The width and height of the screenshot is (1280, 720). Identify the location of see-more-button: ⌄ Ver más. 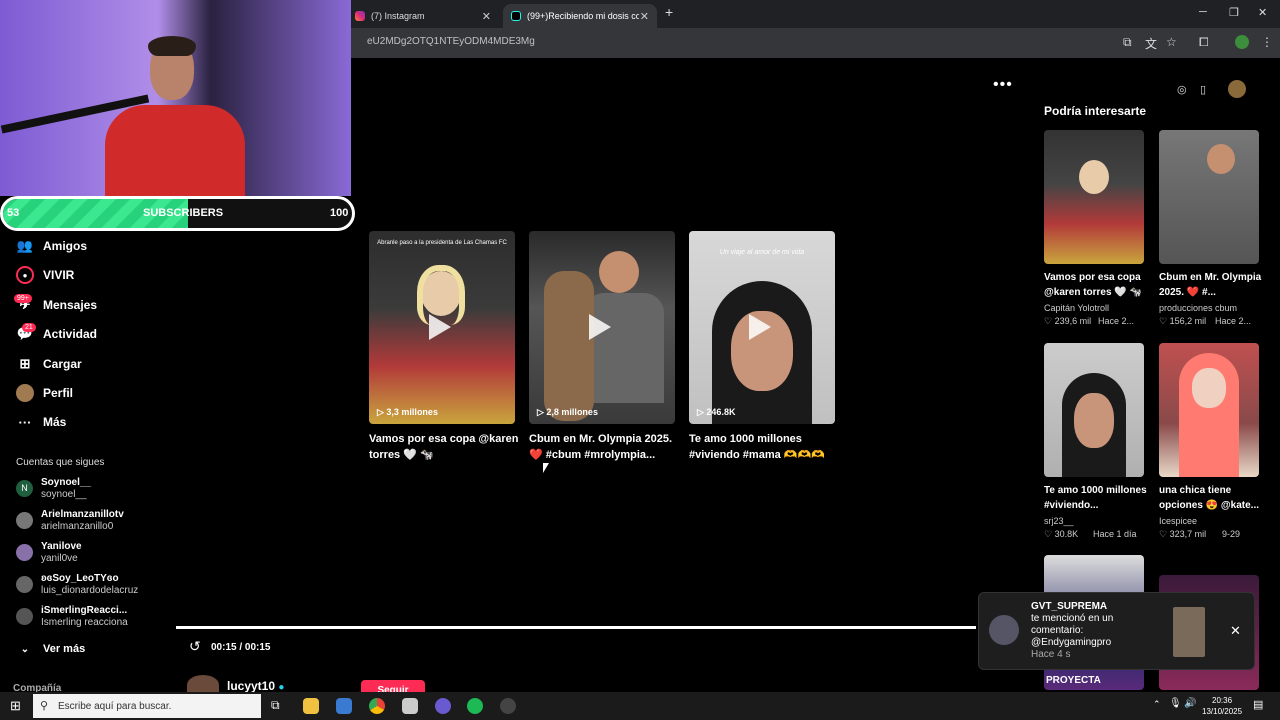
(50, 649).